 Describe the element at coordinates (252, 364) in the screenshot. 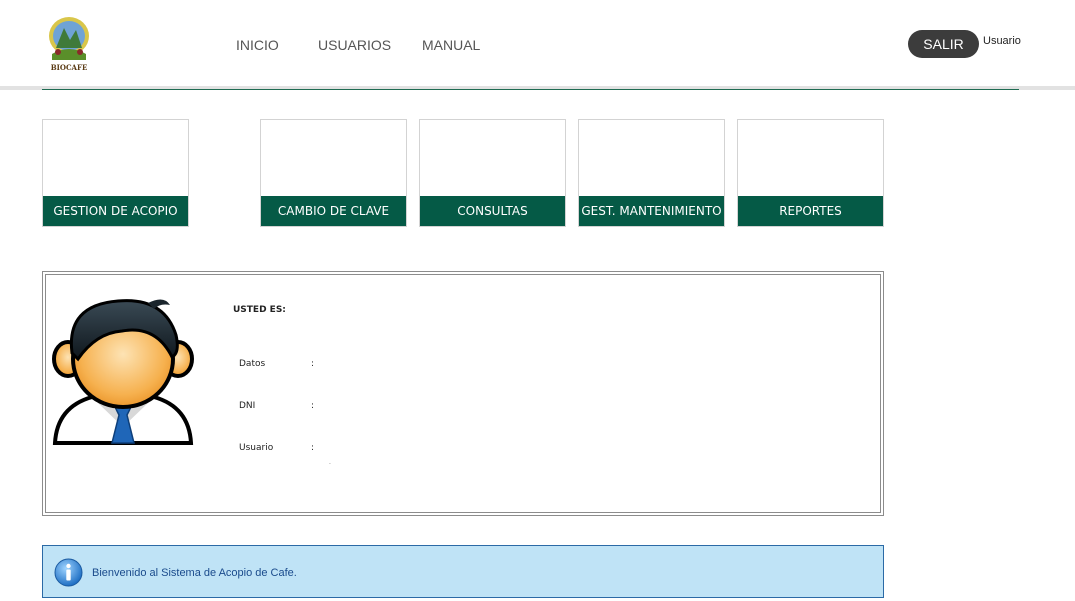

I see `field-datos-label: Datos` at that location.